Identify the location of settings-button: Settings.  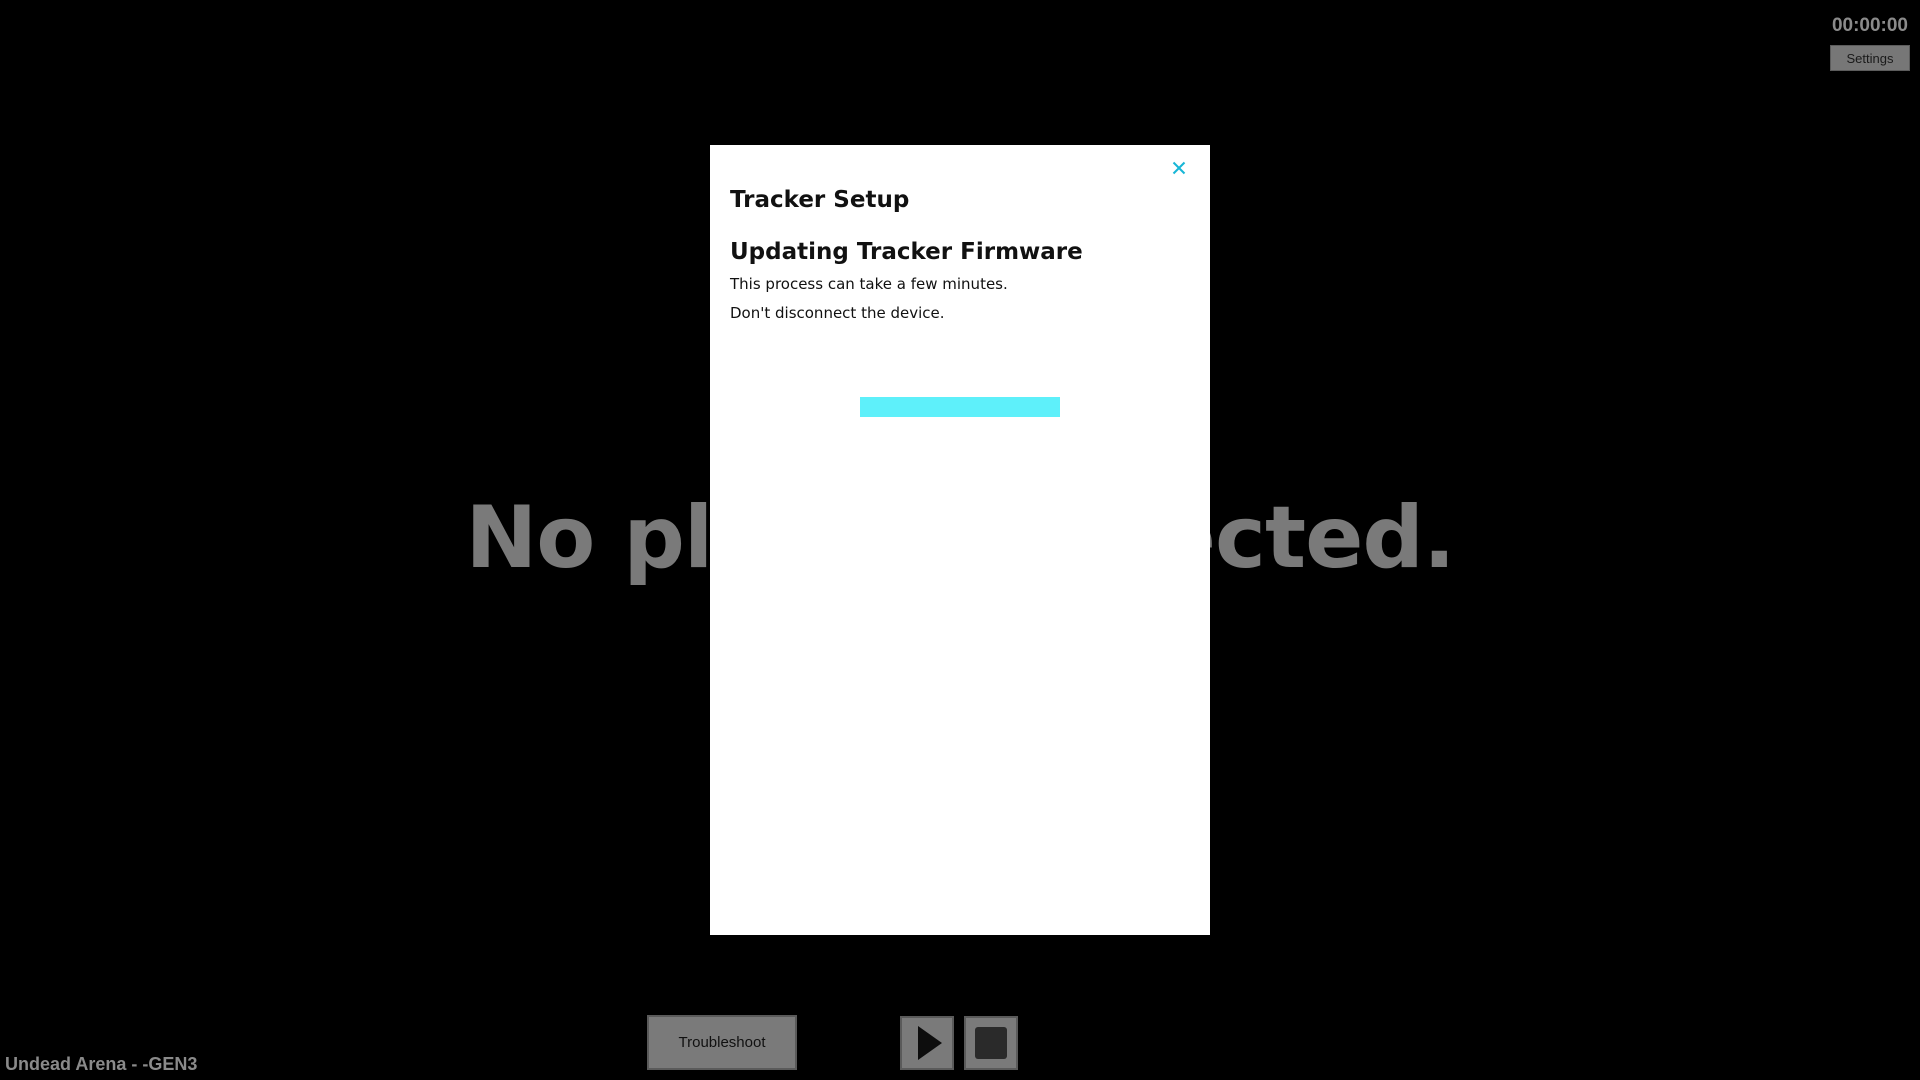
(1870, 58).